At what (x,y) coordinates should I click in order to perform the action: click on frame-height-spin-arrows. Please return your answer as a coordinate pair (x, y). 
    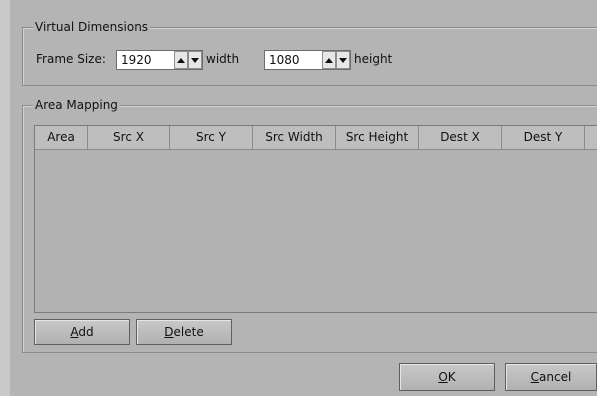
    Looking at the image, I should click on (336, 60).